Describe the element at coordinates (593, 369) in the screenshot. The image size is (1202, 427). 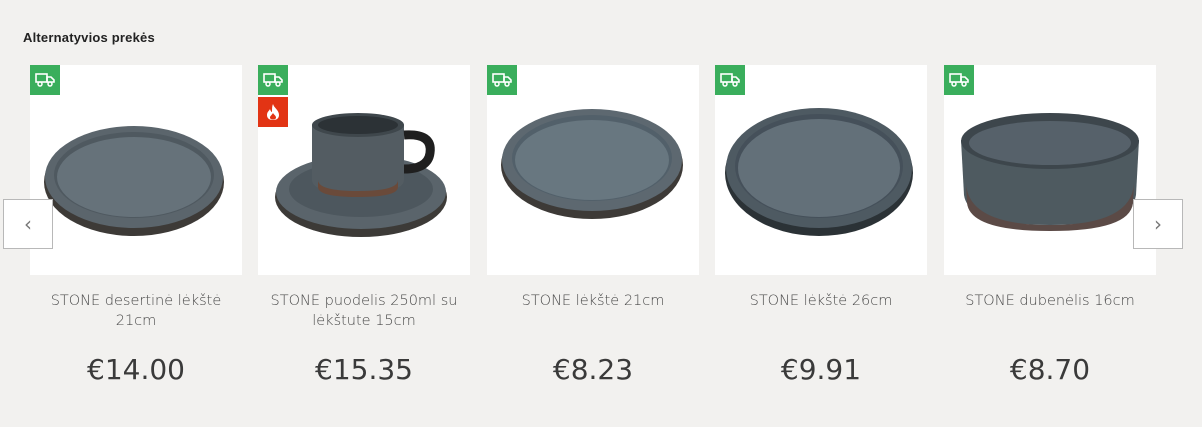
I see `product-price: €8.23` at that location.